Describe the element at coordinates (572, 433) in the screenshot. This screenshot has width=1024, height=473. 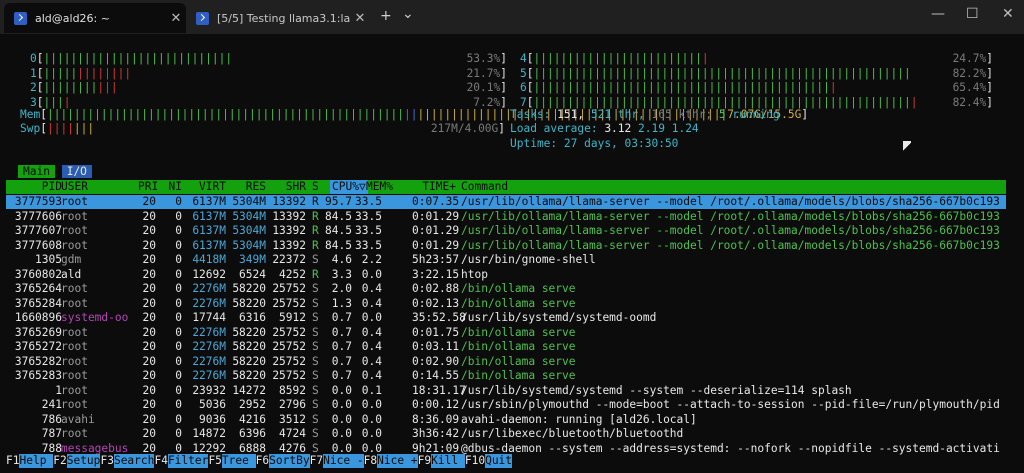
I see `cell-cmd: /usr/libexec/bluetooth/bluetoothd` at that location.